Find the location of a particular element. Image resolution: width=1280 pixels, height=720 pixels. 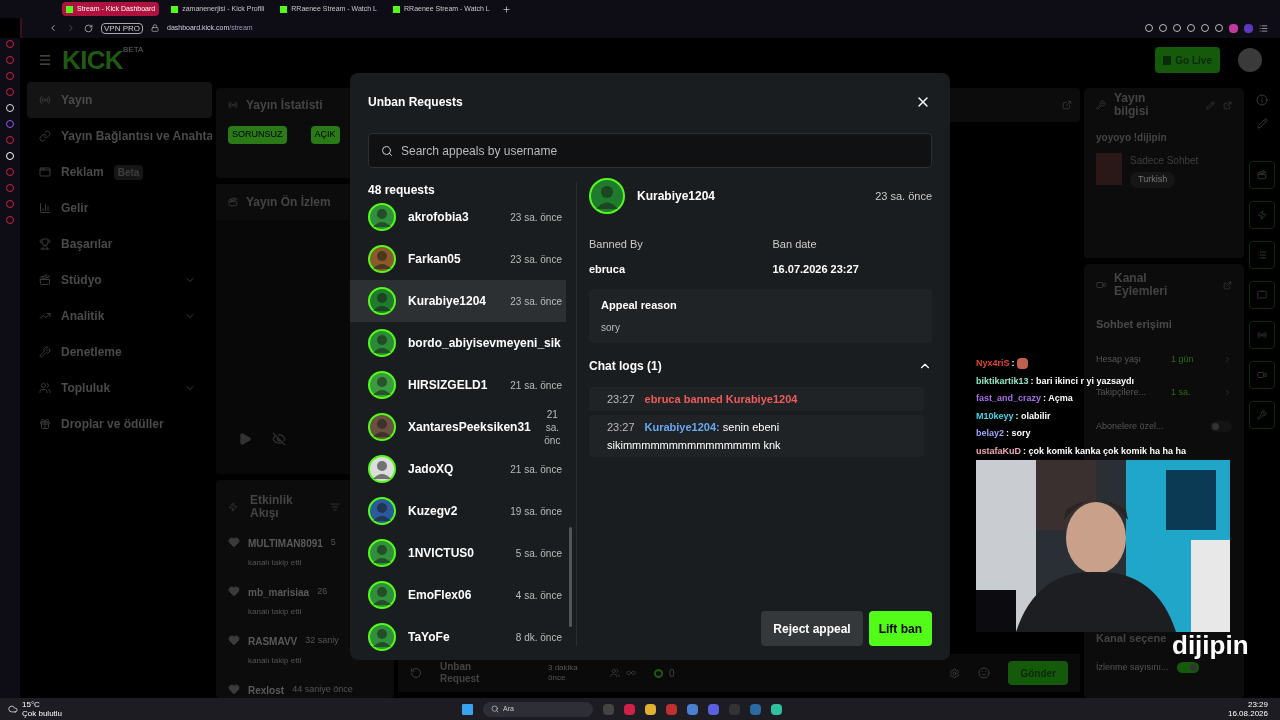

new-tab-icon is located at coordinates (506, 9).